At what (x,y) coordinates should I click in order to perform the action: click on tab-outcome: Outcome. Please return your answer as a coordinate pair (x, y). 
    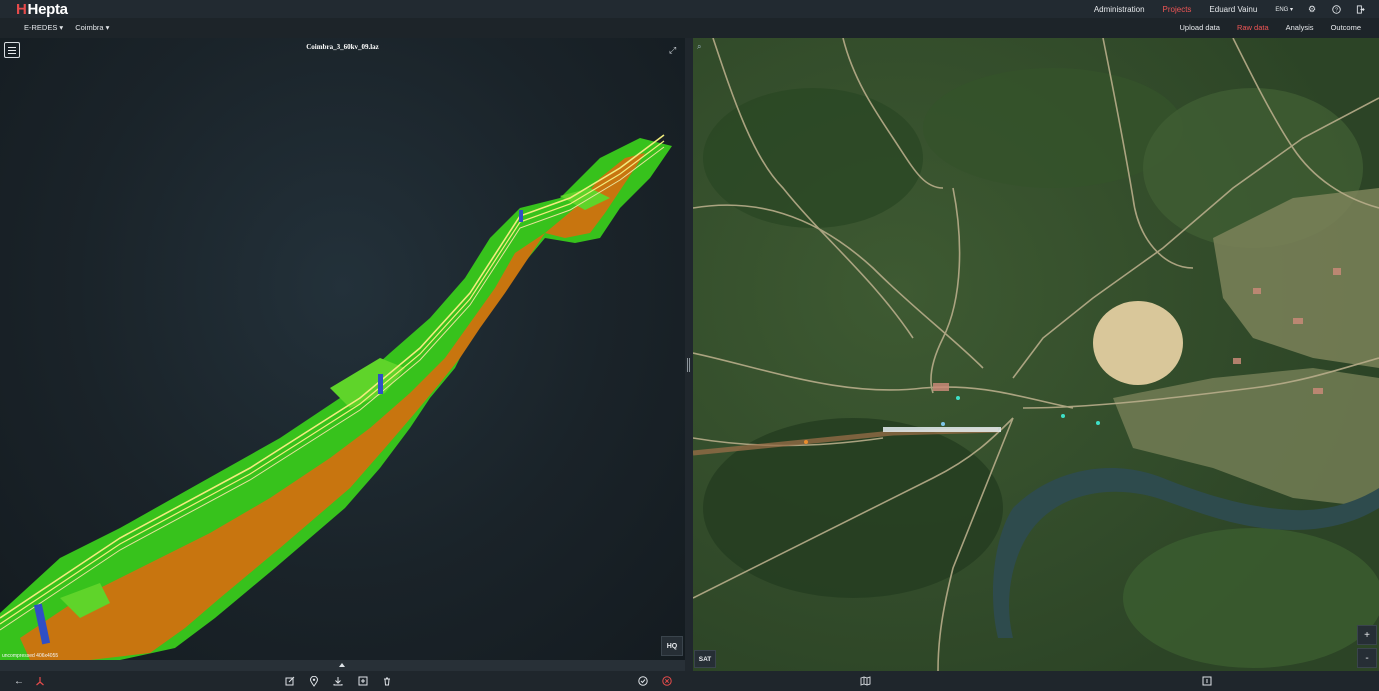
    Looking at the image, I should click on (1346, 27).